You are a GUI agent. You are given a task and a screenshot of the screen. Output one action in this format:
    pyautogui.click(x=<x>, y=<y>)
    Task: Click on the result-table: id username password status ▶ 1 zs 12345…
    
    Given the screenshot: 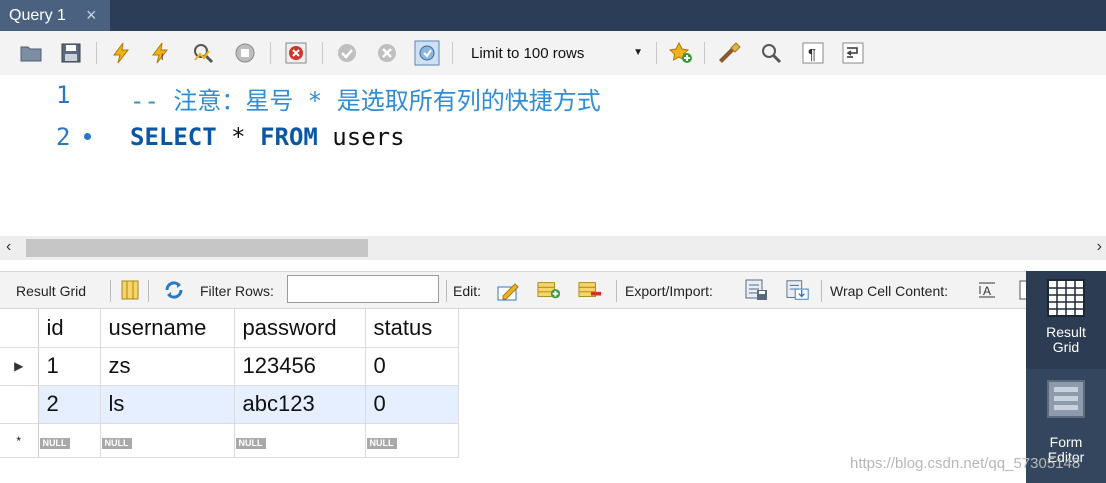 What is the action you would take?
    pyautogui.click(x=229, y=383)
    